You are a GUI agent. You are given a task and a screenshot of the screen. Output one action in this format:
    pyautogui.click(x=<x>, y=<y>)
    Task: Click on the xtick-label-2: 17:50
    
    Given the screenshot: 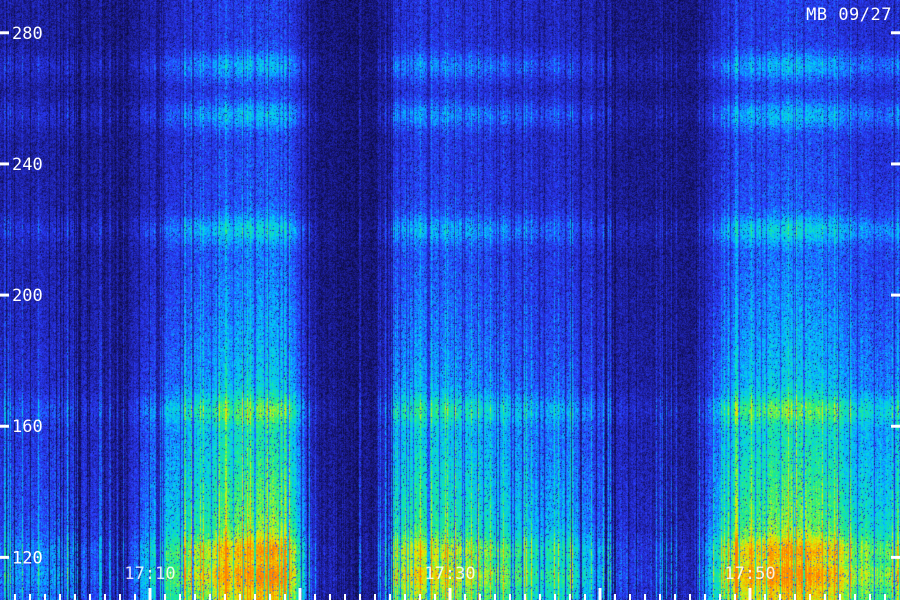 What is the action you would take?
    pyautogui.click(x=749, y=574)
    